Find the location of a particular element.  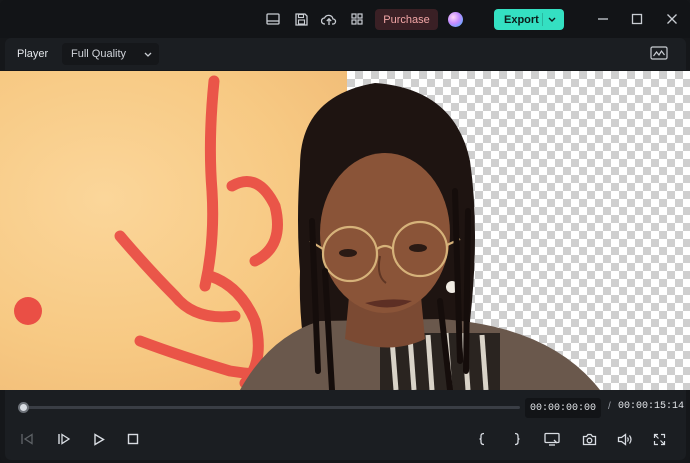

export-divider is located at coordinates (542, 19).